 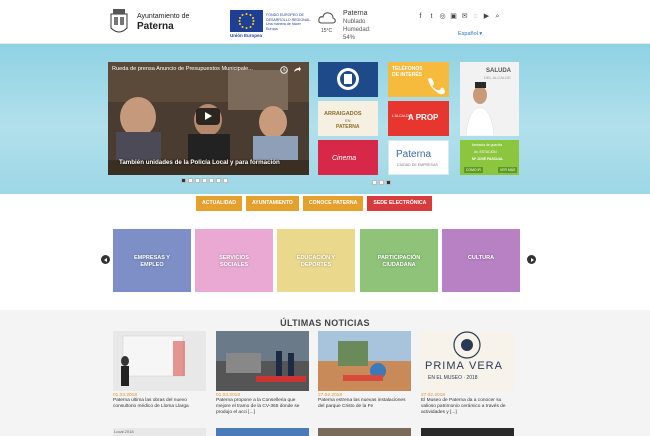 I want to click on news-card-next: Local 2018, so click(x=159, y=432).